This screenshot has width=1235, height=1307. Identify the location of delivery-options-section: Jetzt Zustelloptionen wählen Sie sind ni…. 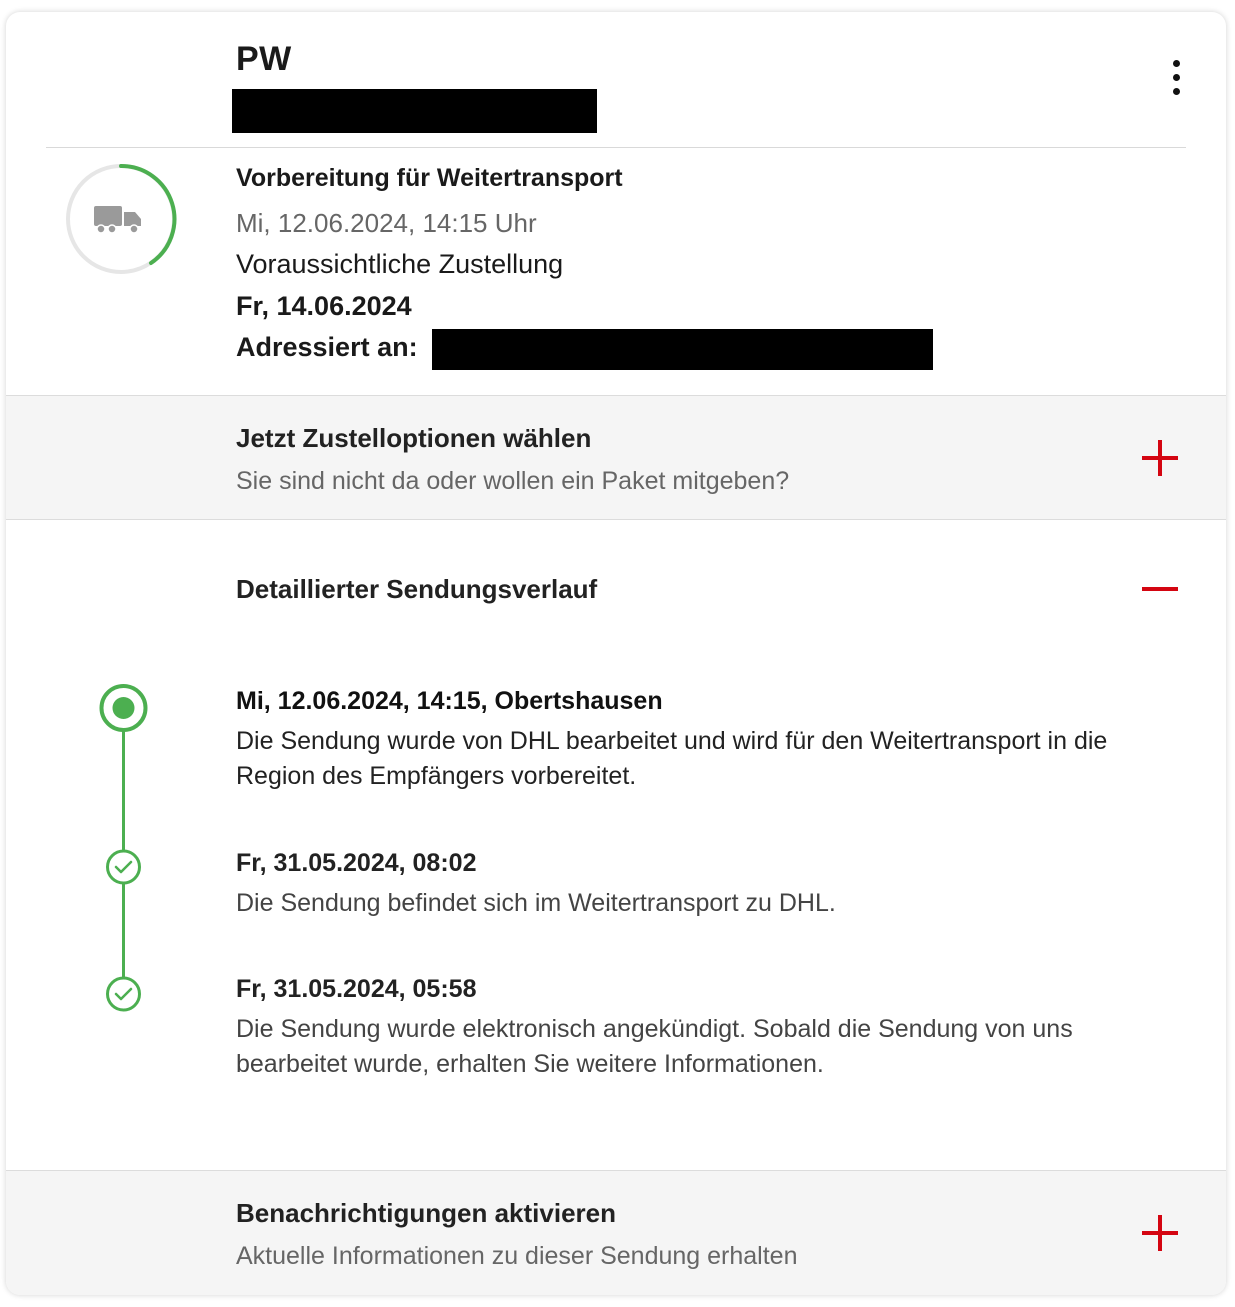
(616, 457).